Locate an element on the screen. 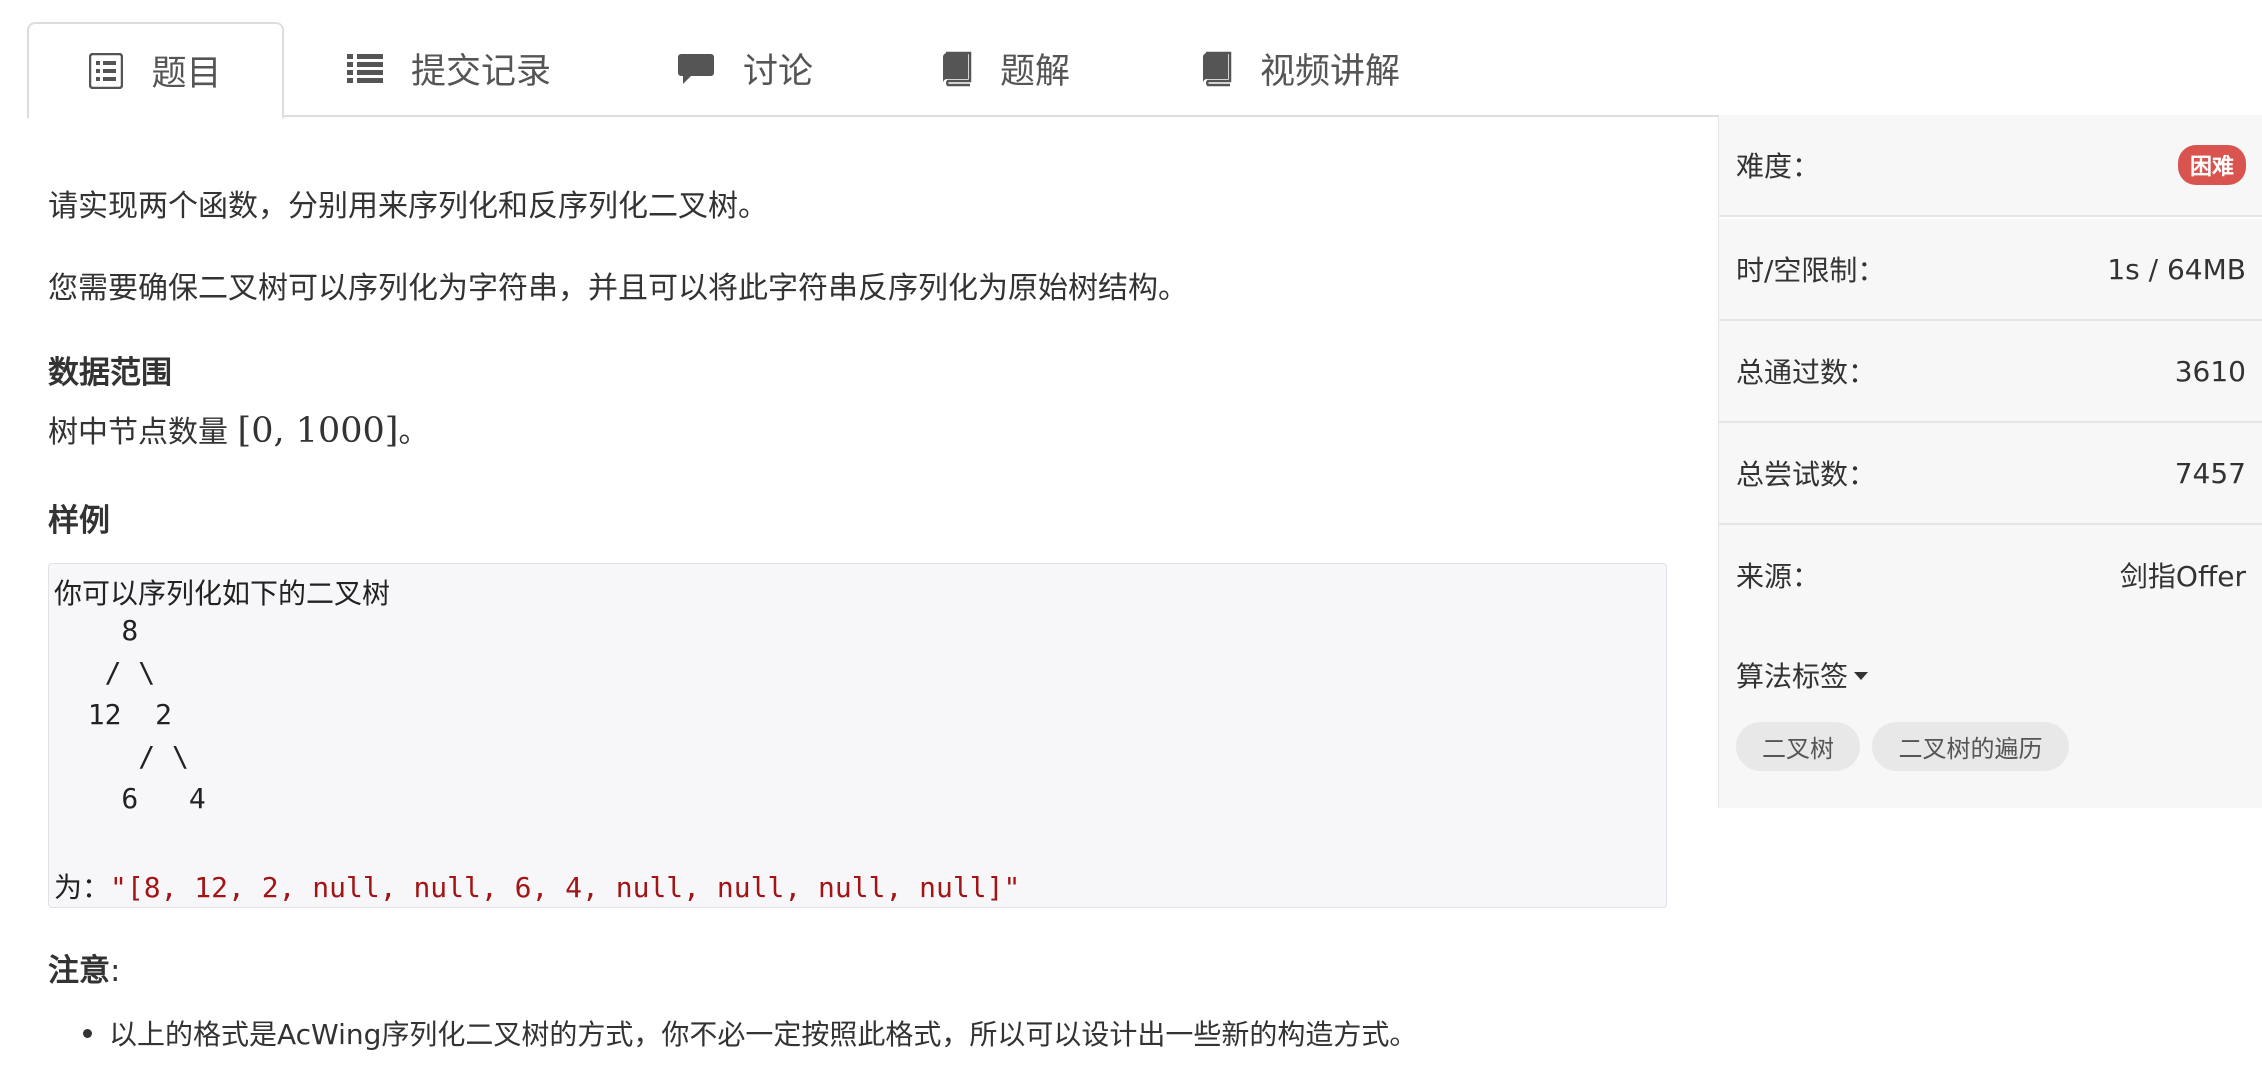 The image size is (2262, 1078). range-math: [0, 1000] is located at coordinates (318, 431).